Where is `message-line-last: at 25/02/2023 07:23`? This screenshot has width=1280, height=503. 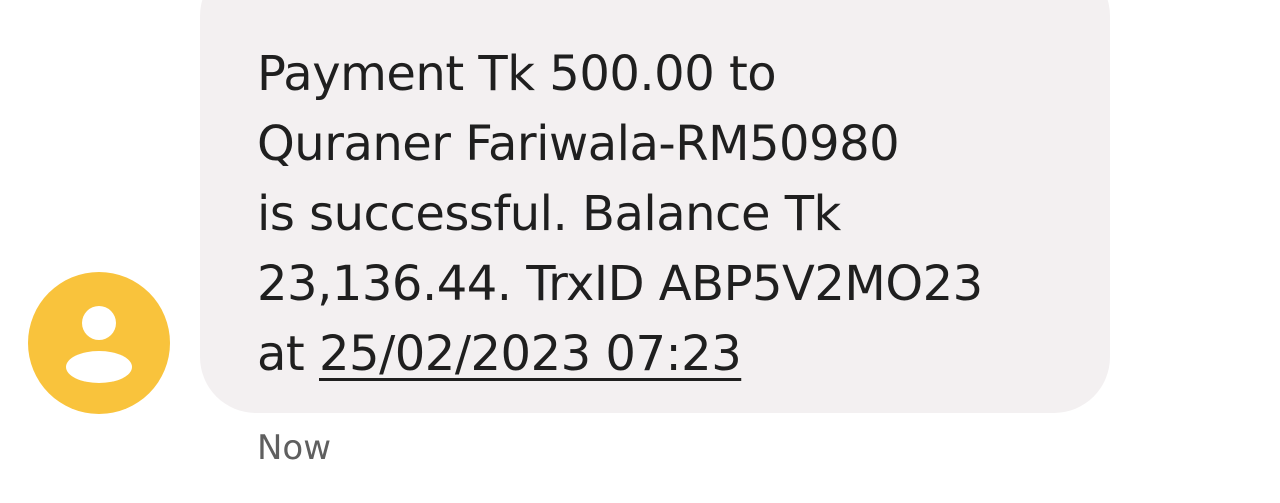
message-line-last: at 25/02/2023 07:23 is located at coordinates (620, 354).